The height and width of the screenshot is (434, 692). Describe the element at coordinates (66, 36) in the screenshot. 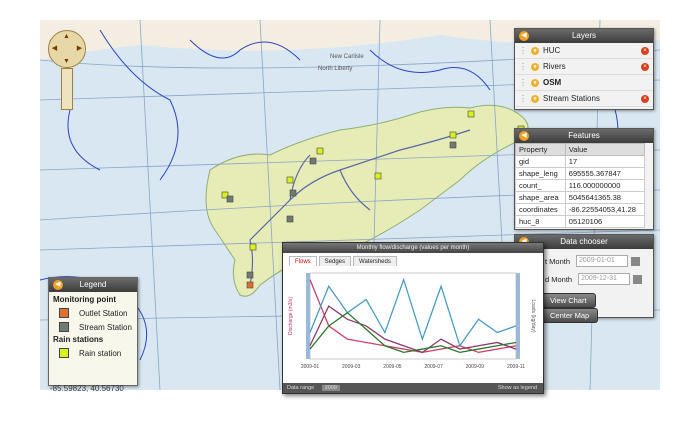

I see `pan-up-icon: ▲` at that location.